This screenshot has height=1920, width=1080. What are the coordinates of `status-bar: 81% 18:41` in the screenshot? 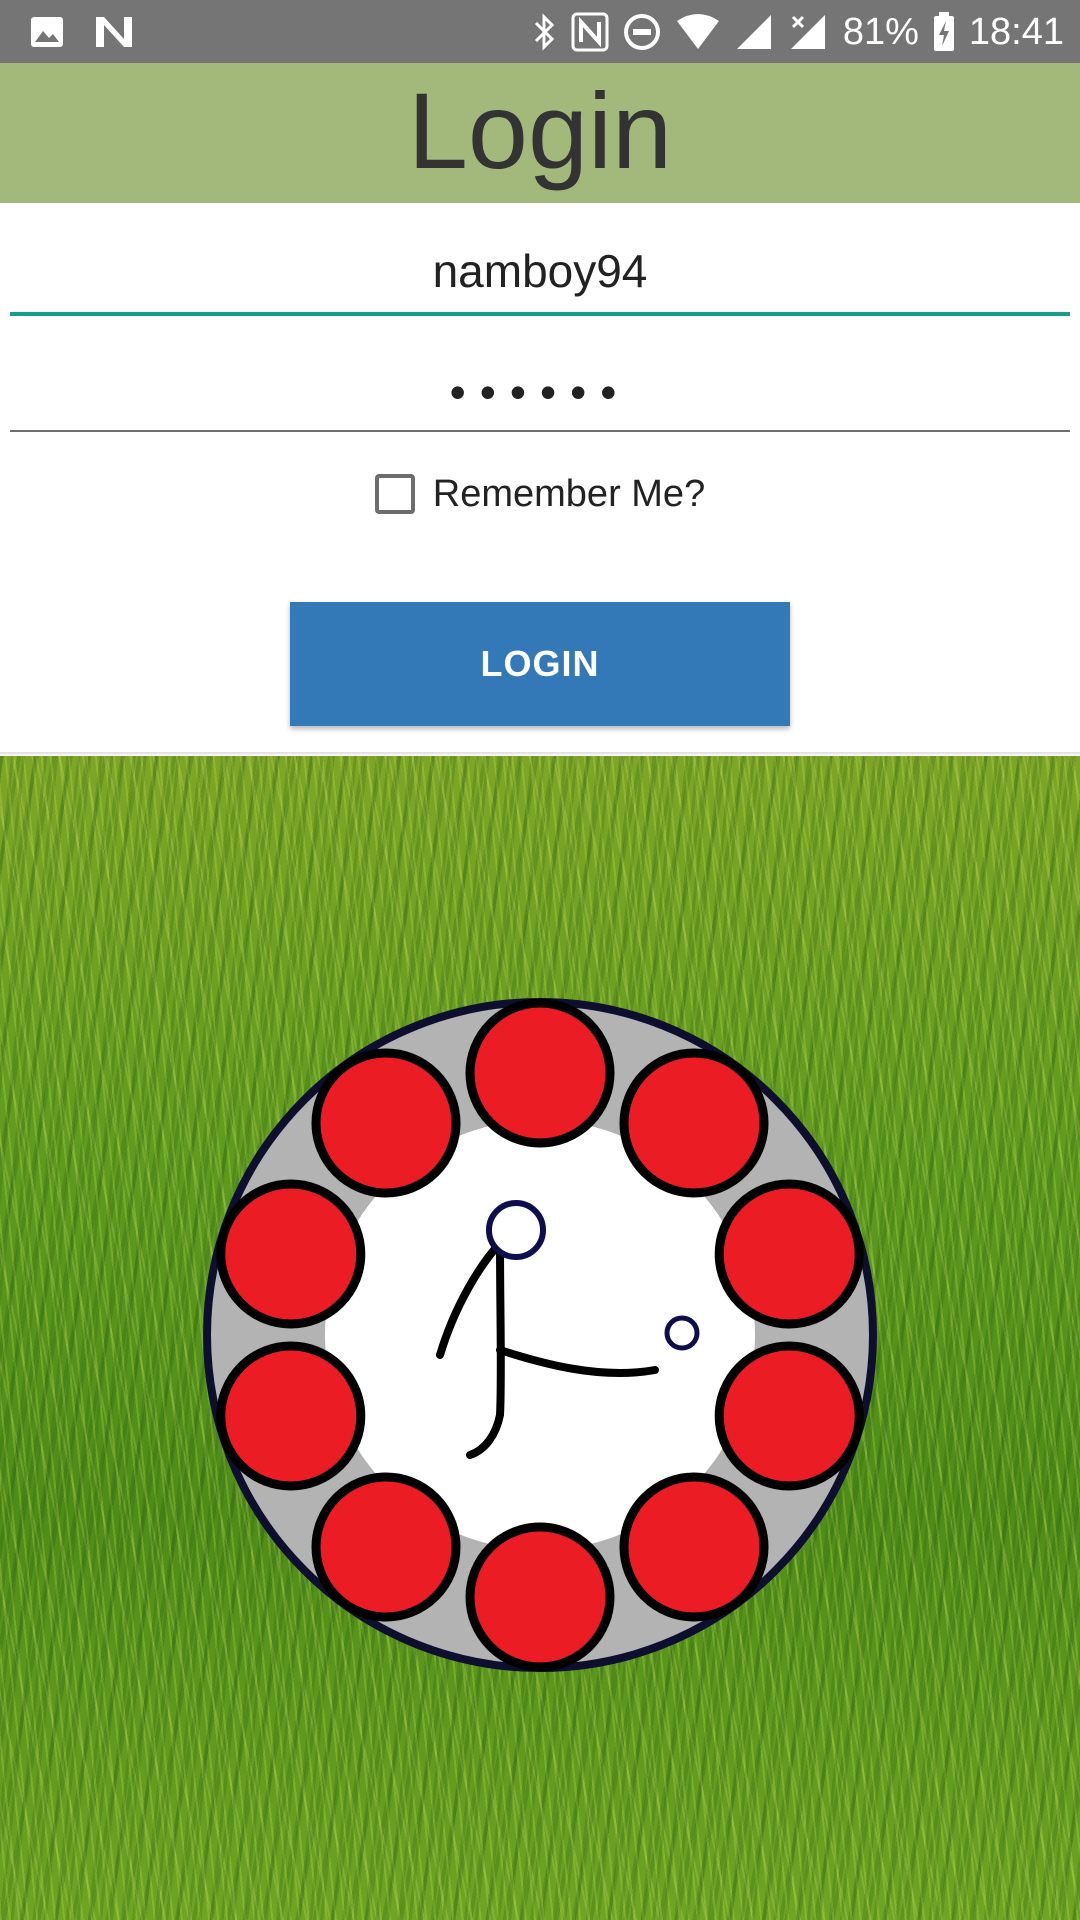 It's located at (540, 31).